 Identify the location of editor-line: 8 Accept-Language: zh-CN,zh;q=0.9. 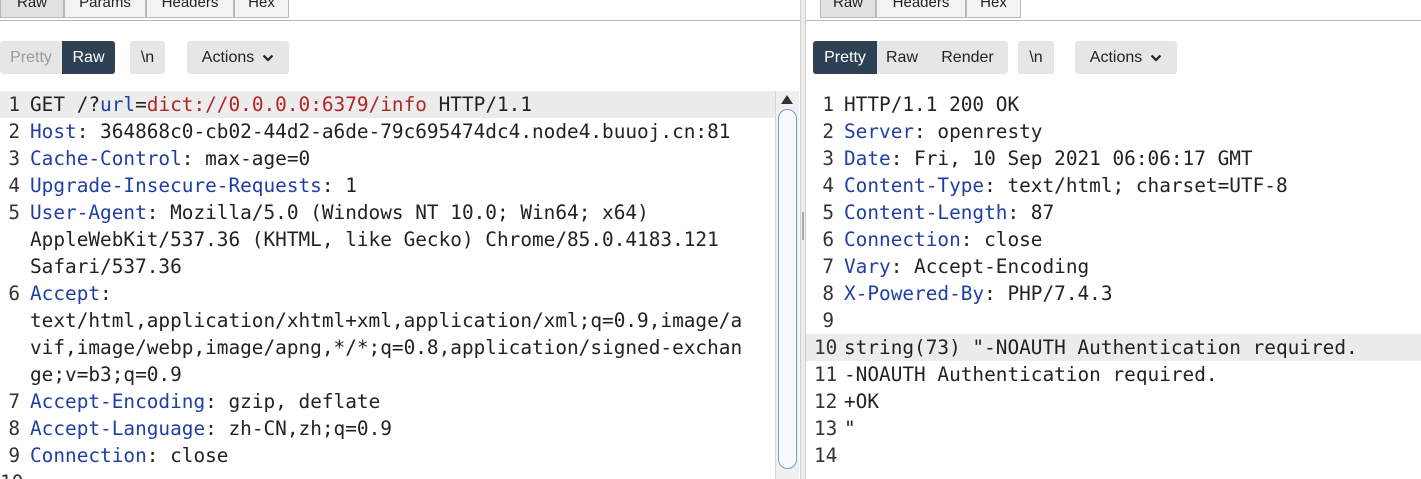
(387, 428).